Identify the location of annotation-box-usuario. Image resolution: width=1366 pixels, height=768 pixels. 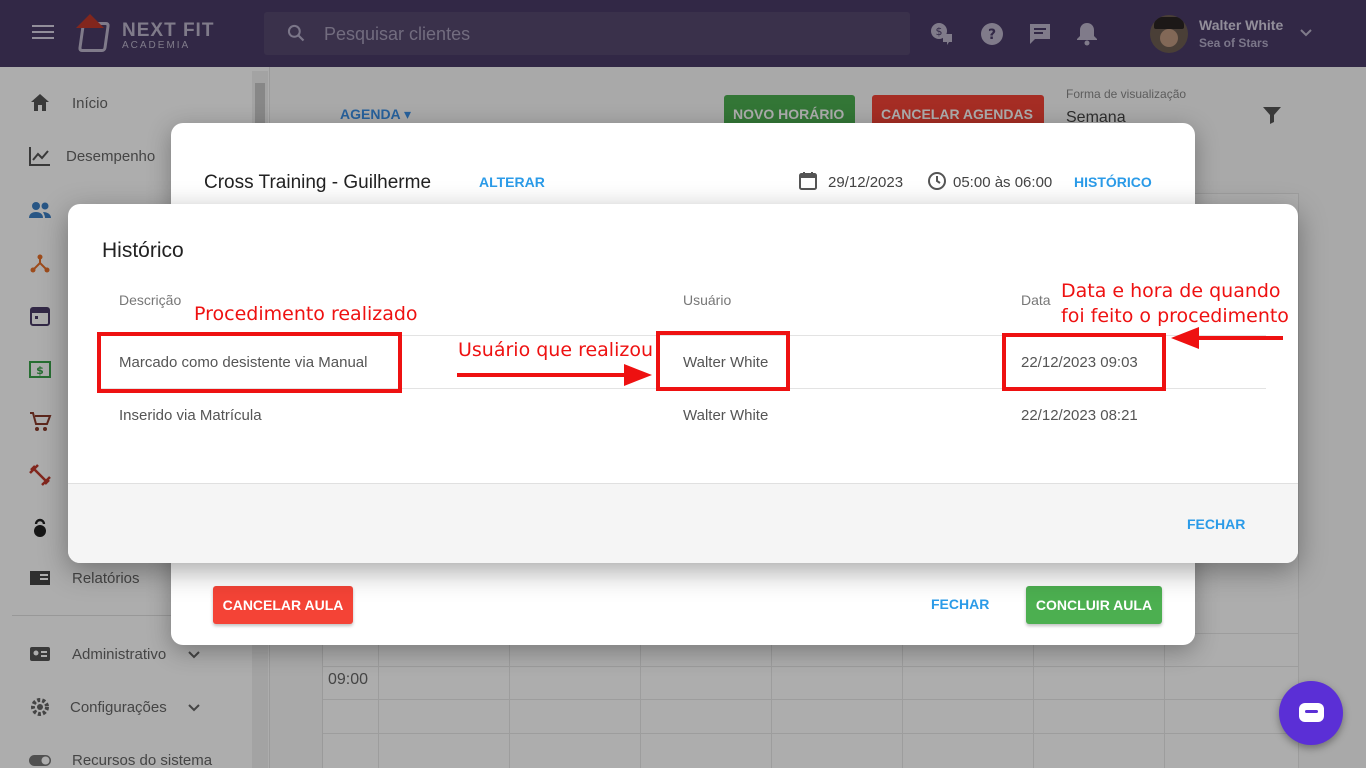
(723, 361).